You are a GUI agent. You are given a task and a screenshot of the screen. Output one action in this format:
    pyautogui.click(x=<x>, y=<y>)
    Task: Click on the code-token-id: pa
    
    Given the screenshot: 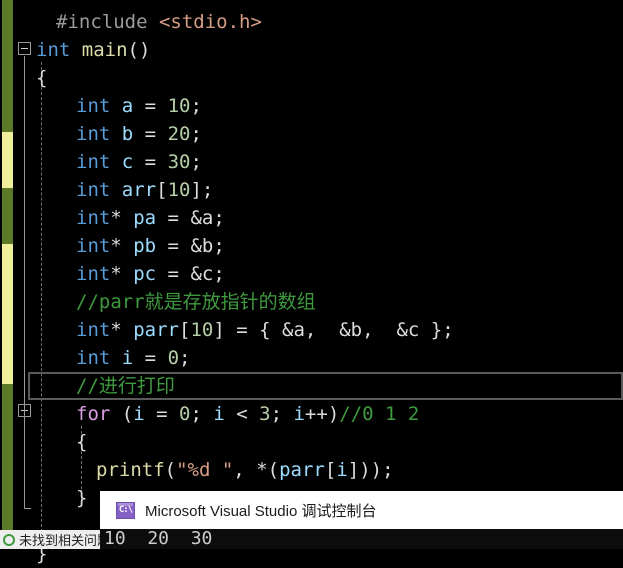 What is the action you would take?
    pyautogui.click(x=145, y=218)
    